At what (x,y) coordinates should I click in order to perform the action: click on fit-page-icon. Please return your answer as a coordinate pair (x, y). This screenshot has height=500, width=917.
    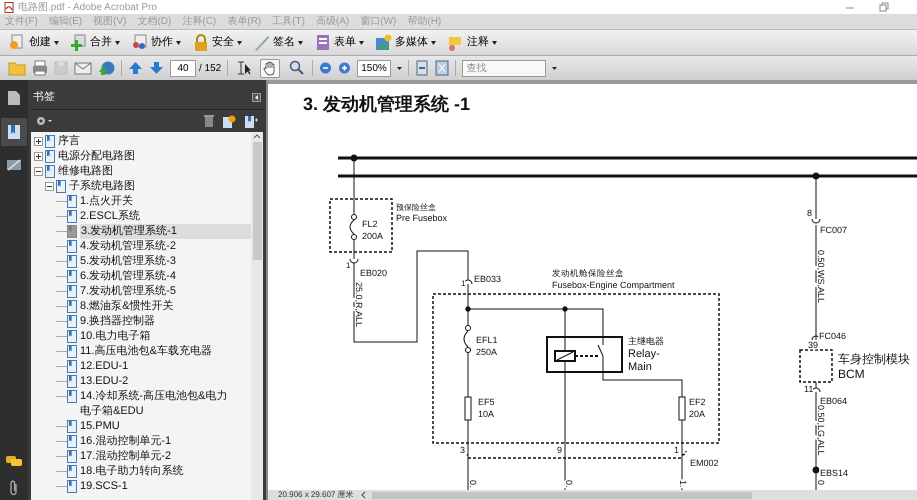
    Looking at the image, I should click on (422, 68).